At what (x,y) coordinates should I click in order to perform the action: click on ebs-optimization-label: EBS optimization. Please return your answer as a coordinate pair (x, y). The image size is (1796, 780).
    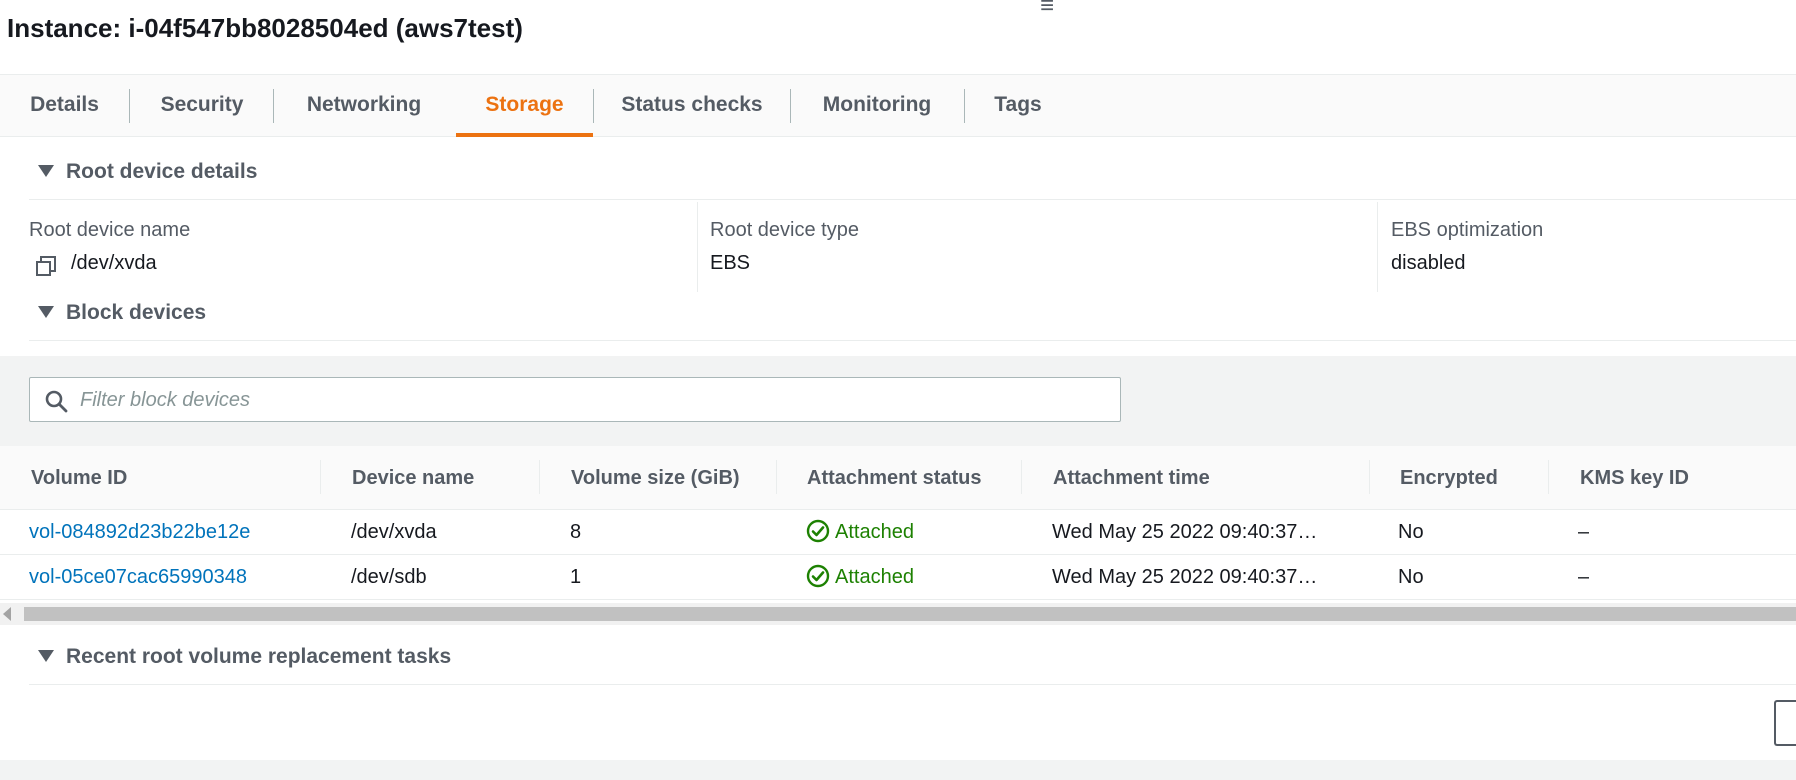
    Looking at the image, I should click on (1467, 230).